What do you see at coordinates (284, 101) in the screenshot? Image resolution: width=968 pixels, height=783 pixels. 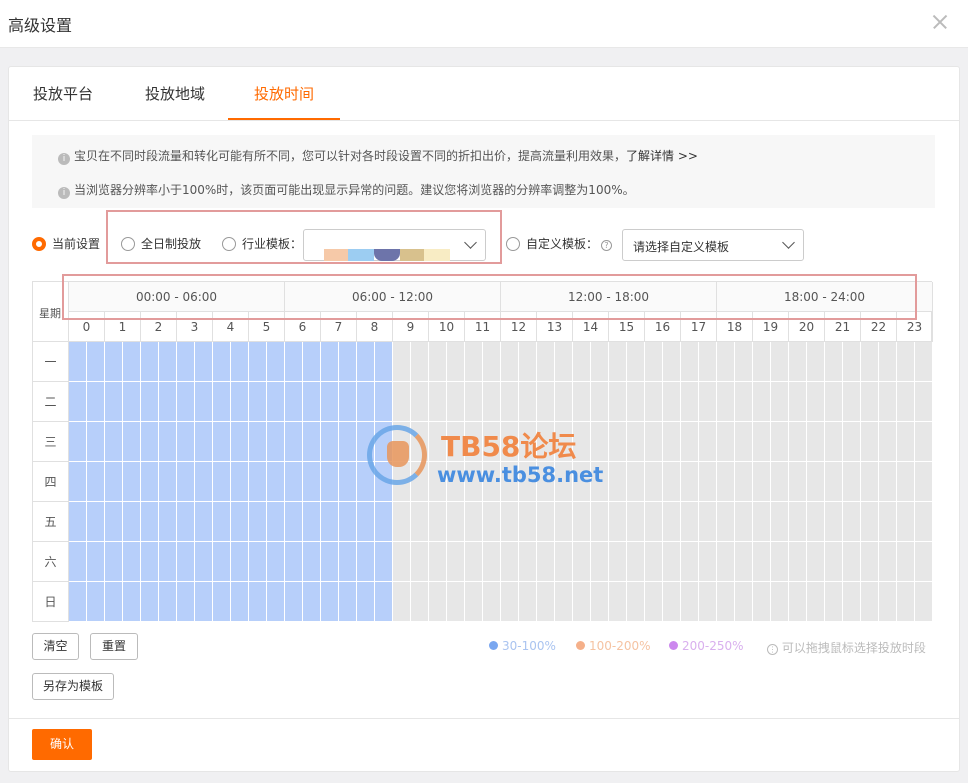 I see `tab-time: 投放时间` at bounding box center [284, 101].